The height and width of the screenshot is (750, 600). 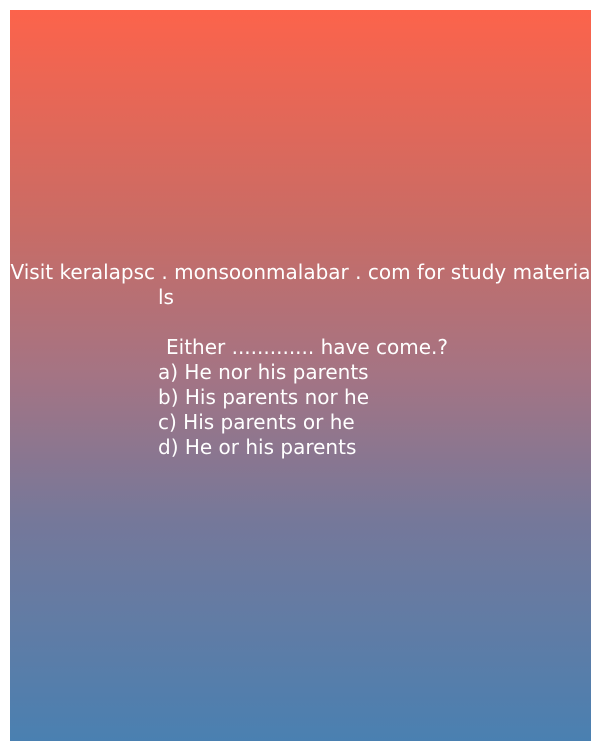 I want to click on question-text: Either ............. have come.?, so click(x=307, y=347).